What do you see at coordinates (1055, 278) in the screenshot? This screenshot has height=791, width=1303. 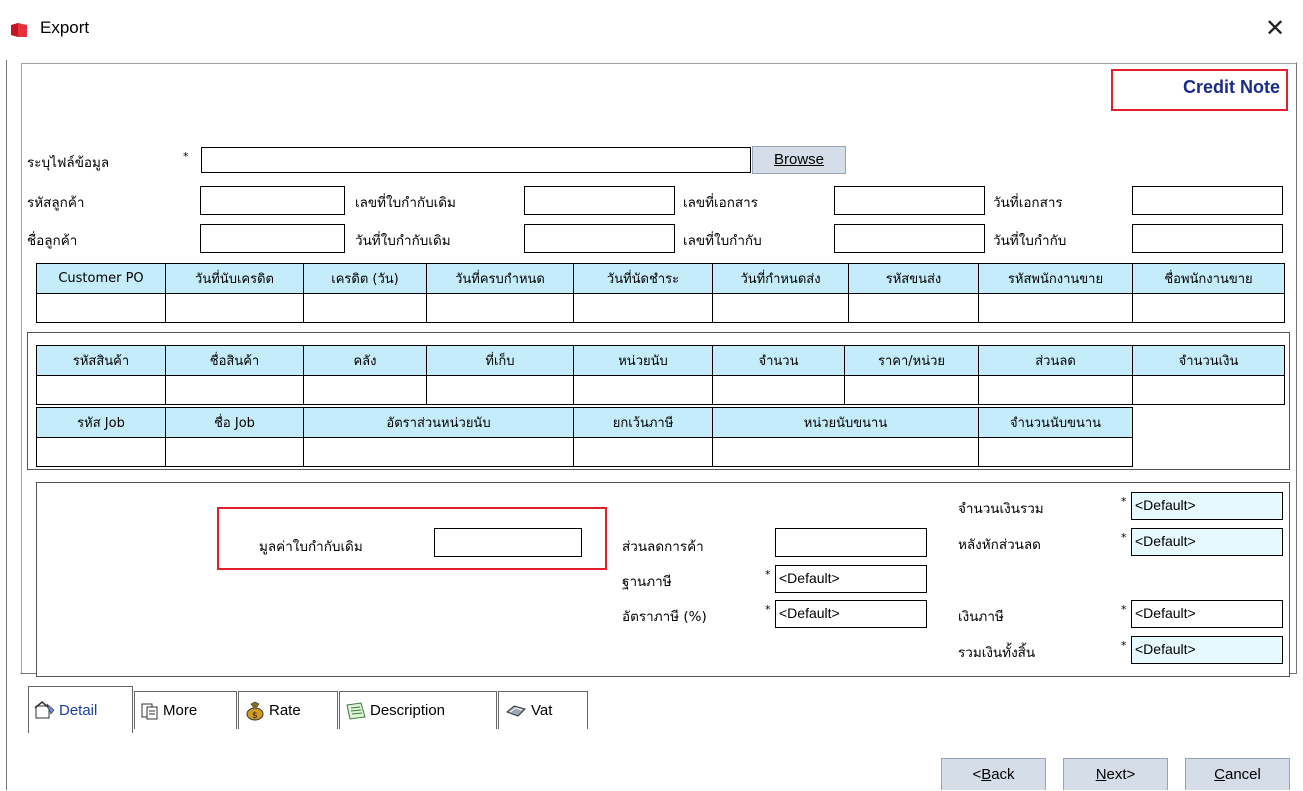 I see `col-salesperson-code: รหัสพนักงานขาย` at bounding box center [1055, 278].